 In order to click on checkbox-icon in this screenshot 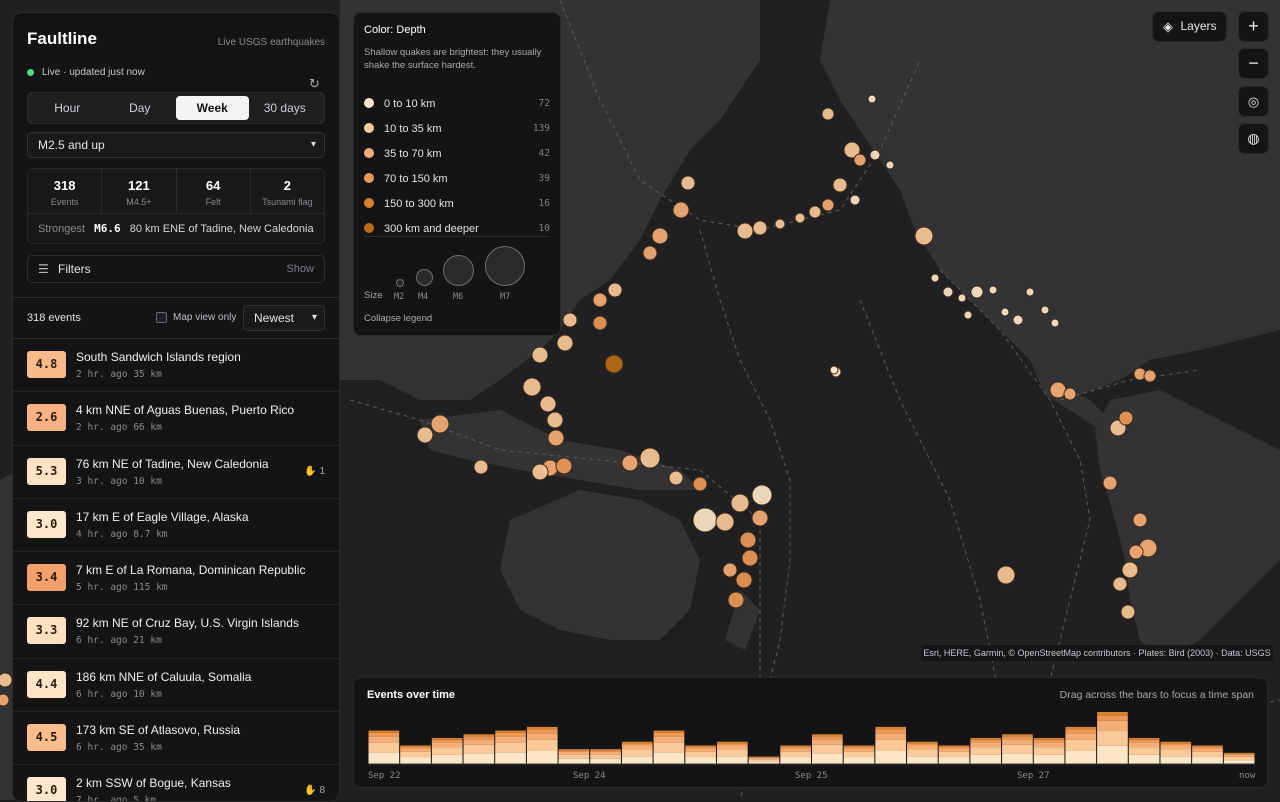, I will do `click(161, 317)`.